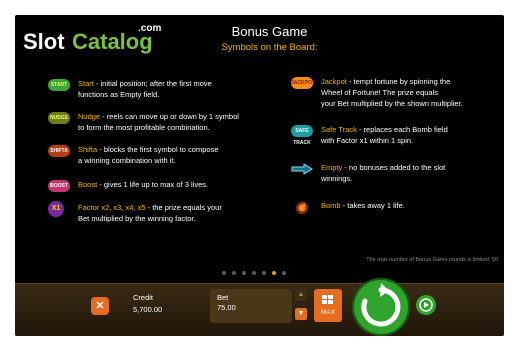  What do you see at coordinates (183, 207) in the screenshot?
I see `symbol-desc: - the prize equals your` at bounding box center [183, 207].